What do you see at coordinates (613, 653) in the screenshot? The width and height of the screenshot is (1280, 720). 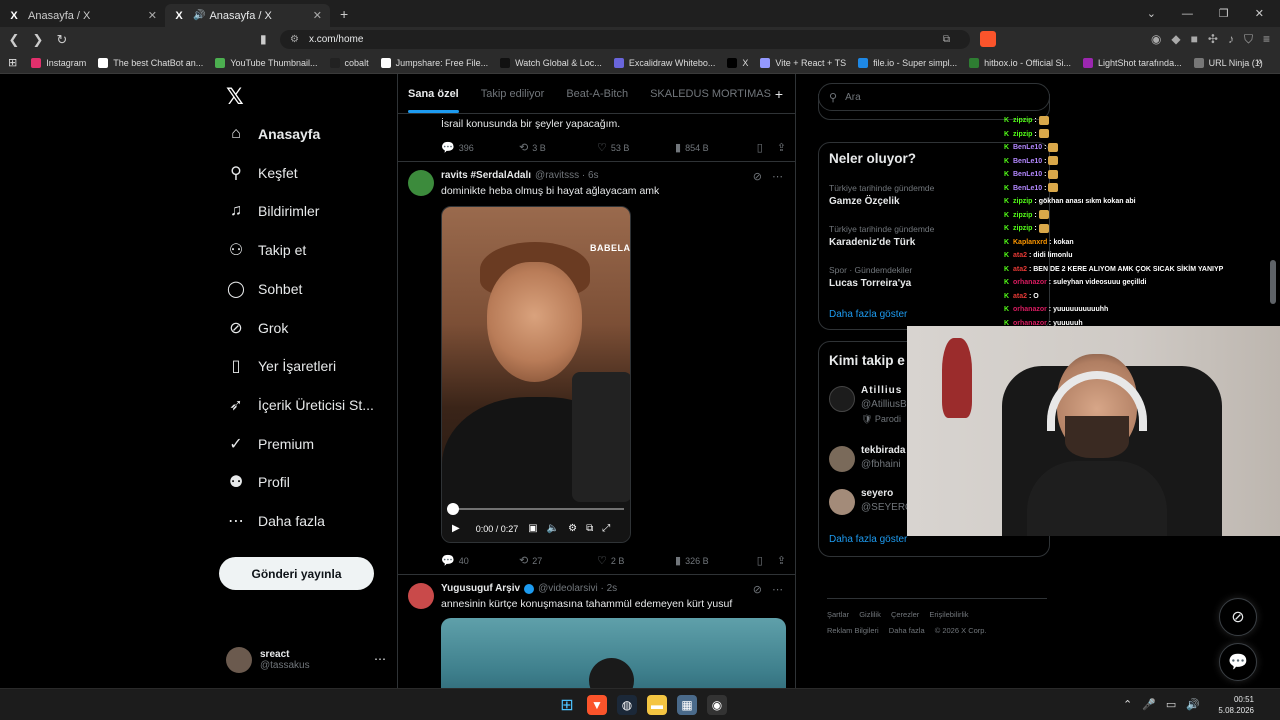 I see `video-player` at bounding box center [613, 653].